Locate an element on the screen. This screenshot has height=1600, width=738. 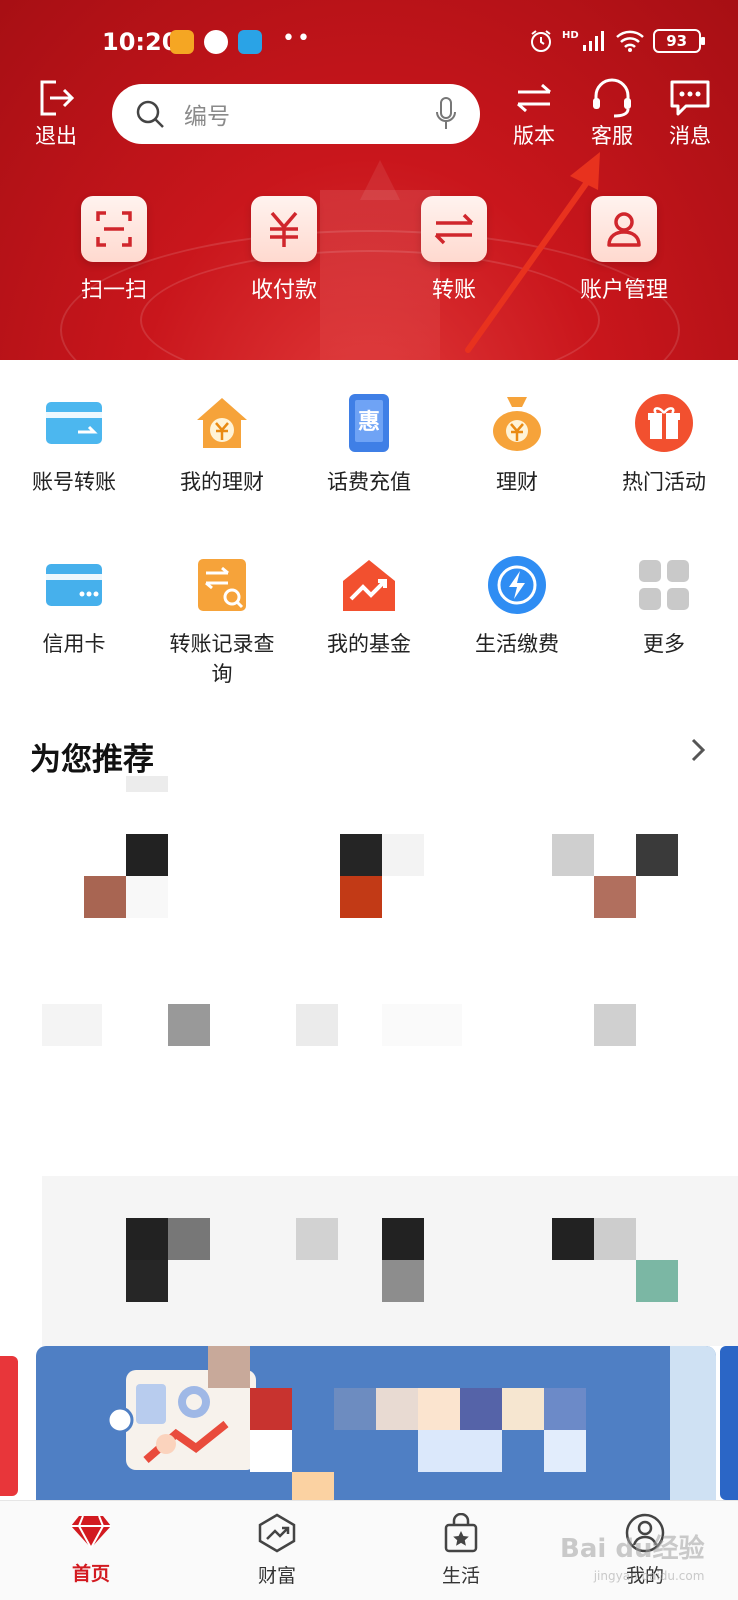
topup-glyph: 惠 is located at coordinates (369, 422).